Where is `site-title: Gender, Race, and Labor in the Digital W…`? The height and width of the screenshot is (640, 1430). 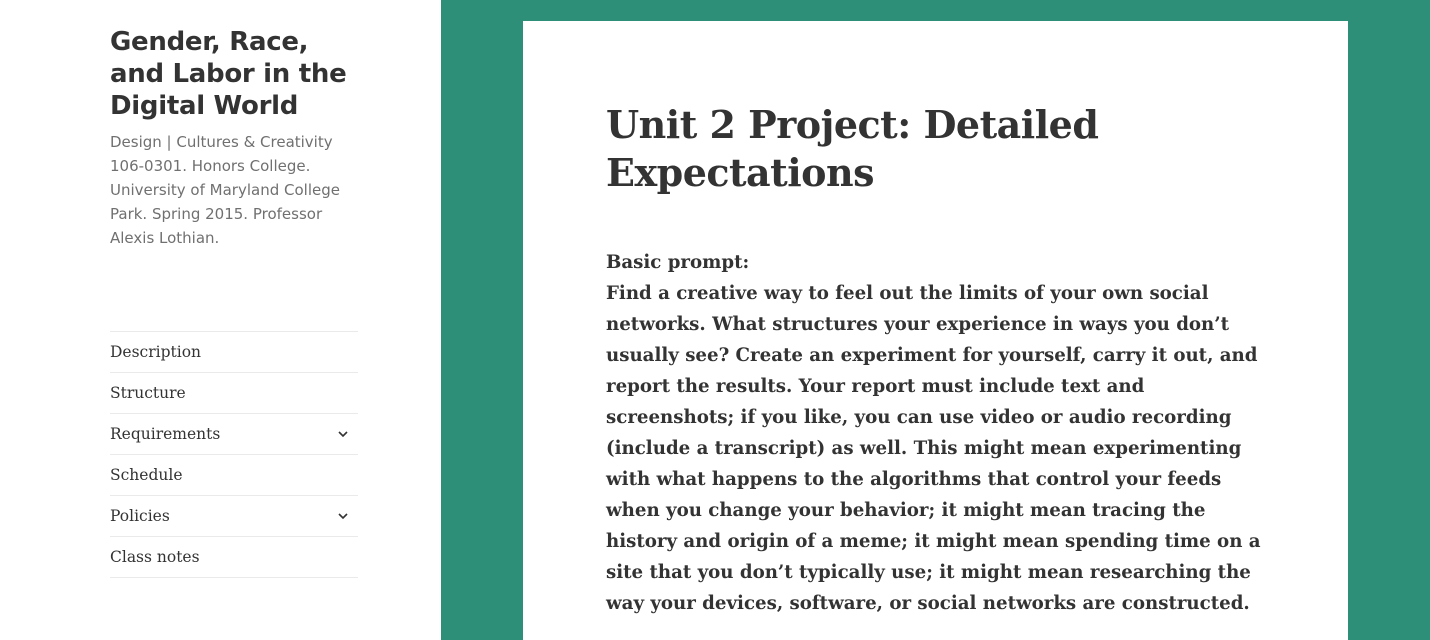 site-title: Gender, Race, and Labor in the Digital W… is located at coordinates (240, 74).